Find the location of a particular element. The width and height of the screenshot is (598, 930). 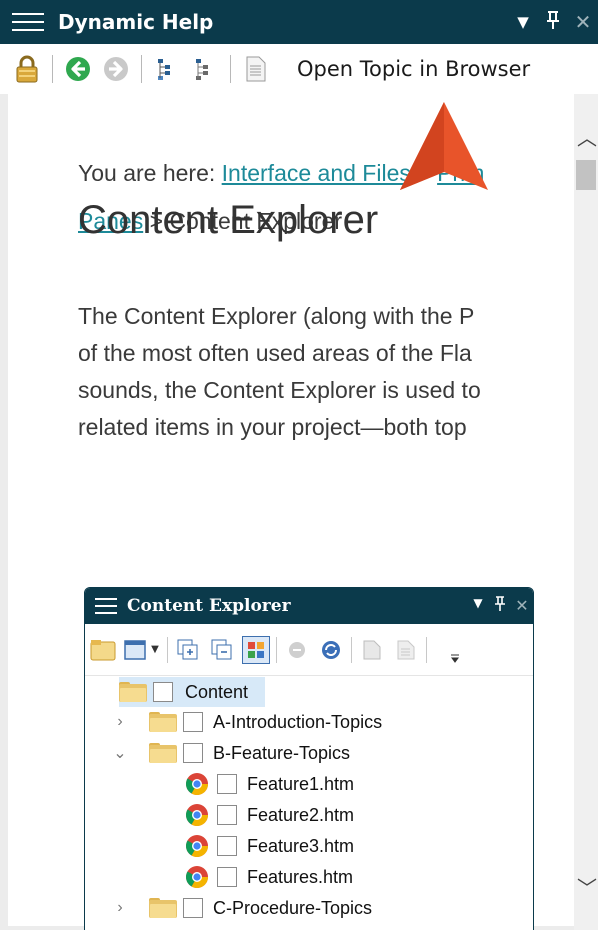

ce-tiles-icon is located at coordinates (256, 649).